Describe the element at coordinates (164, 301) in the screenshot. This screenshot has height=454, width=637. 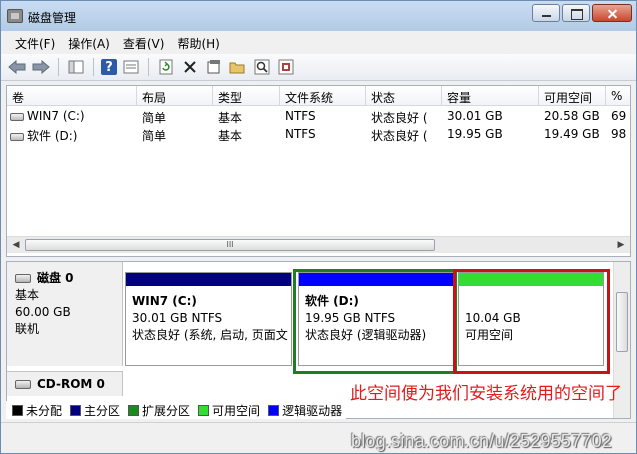
I see `partition-title: WIN7 (C:)` at that location.